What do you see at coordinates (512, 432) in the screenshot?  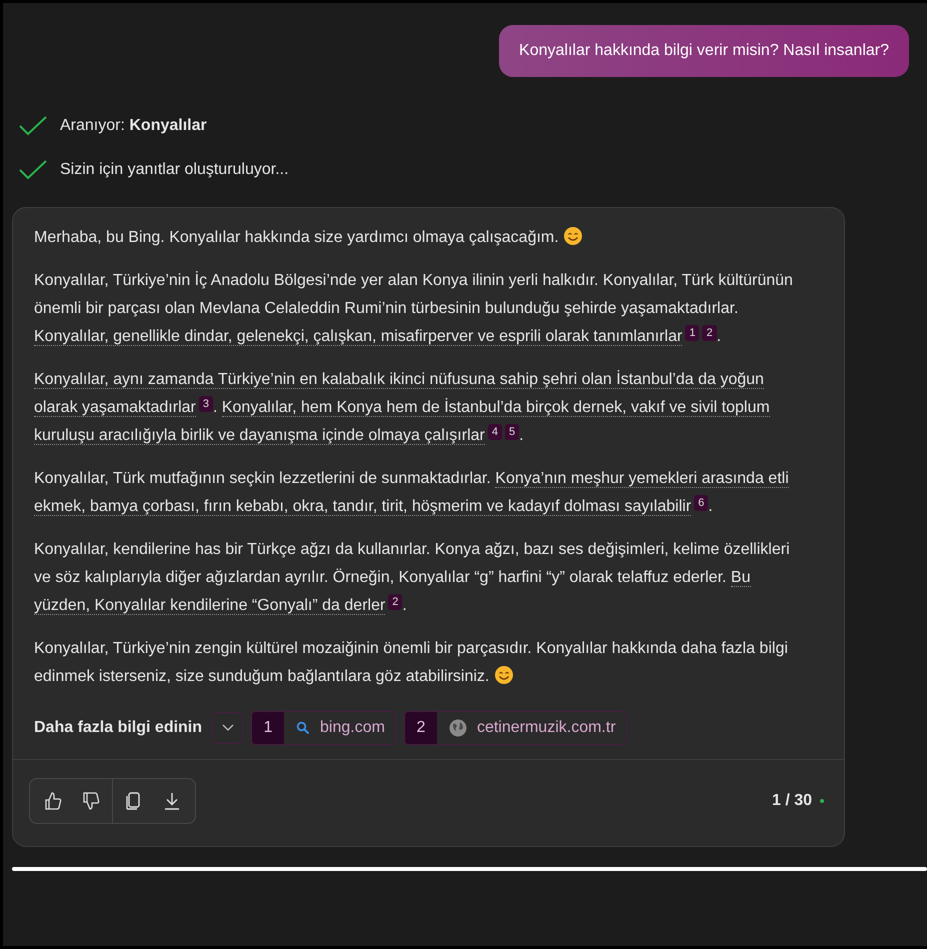 I see `citation-link: 5` at bounding box center [512, 432].